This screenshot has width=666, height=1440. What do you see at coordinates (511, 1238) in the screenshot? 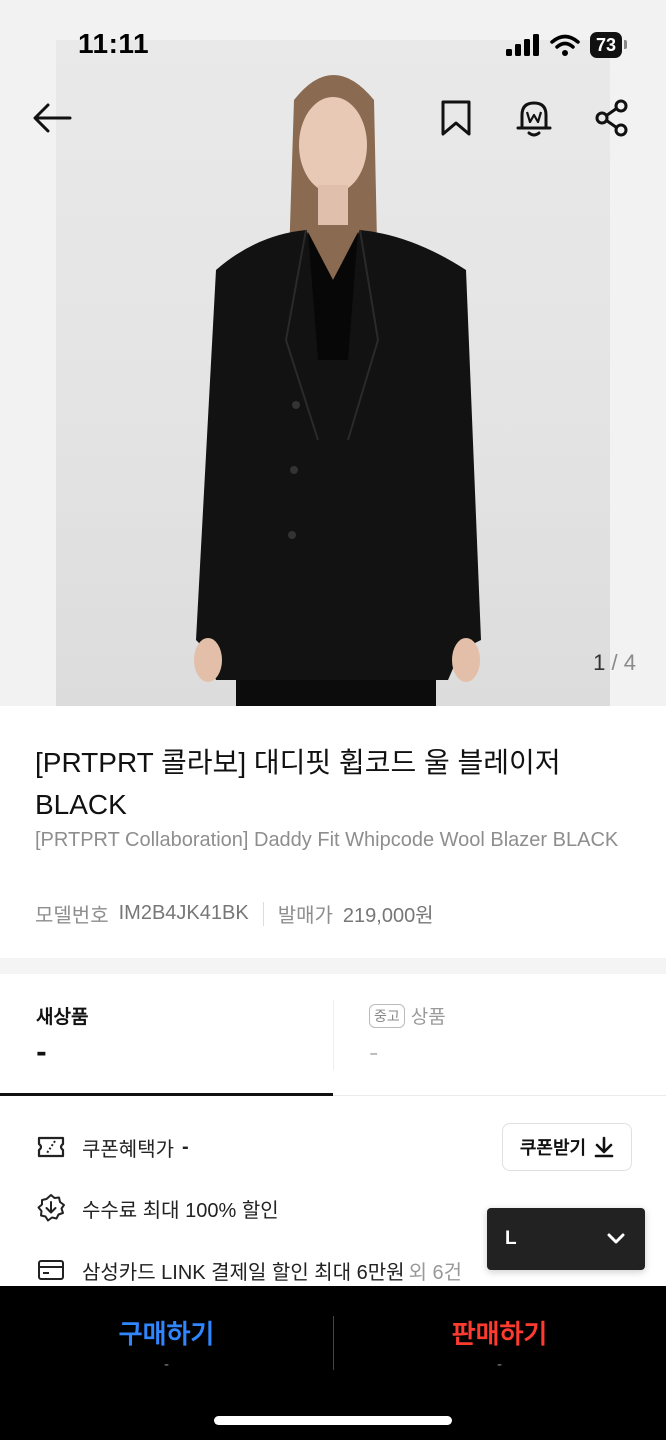
I see `size-dropdown-value: L` at bounding box center [511, 1238].